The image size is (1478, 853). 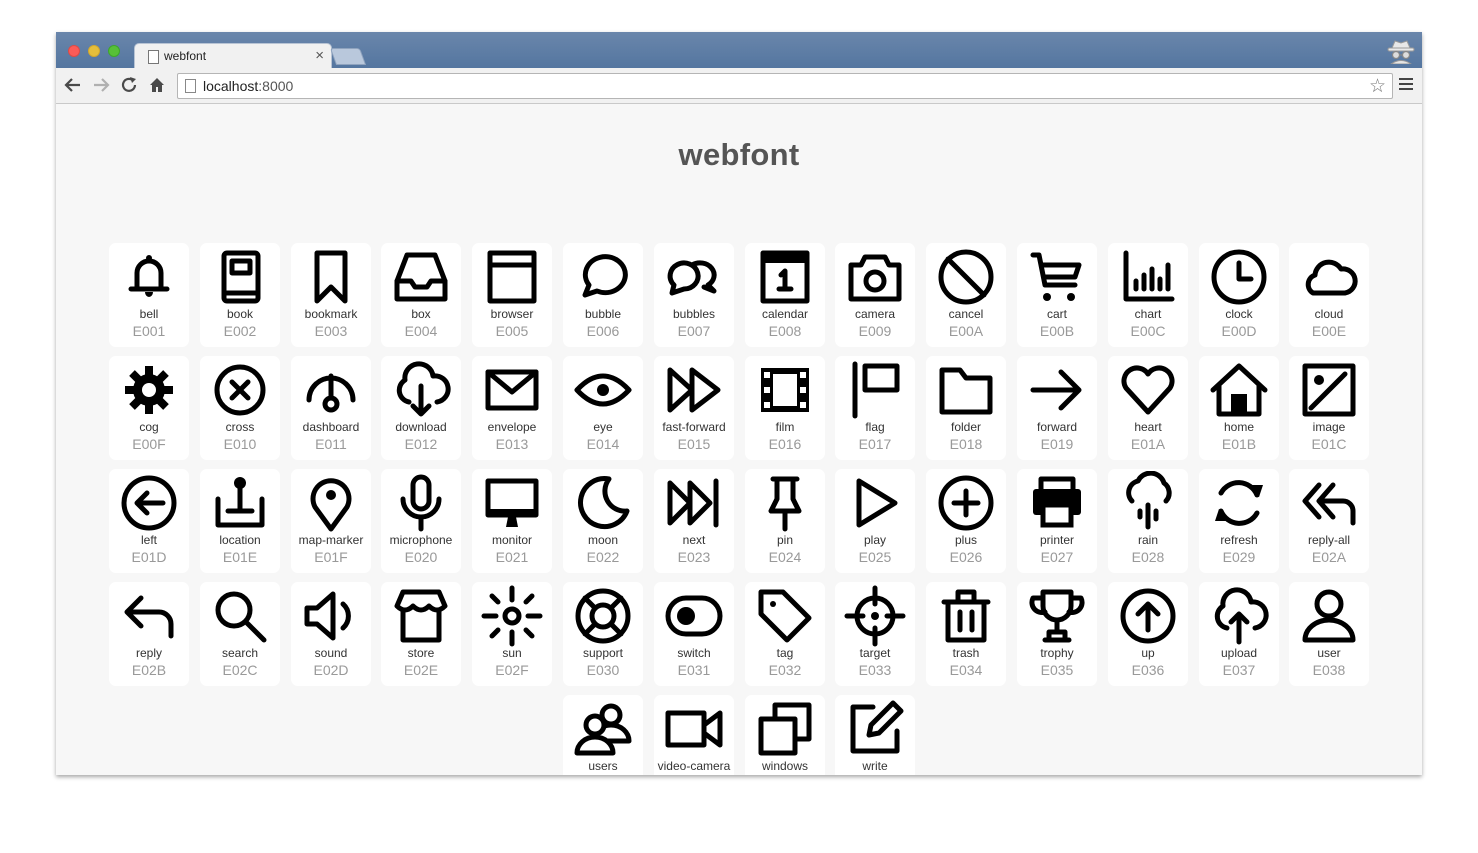 What do you see at coordinates (276, 86) in the screenshot?
I see `url-port: :8000` at bounding box center [276, 86].